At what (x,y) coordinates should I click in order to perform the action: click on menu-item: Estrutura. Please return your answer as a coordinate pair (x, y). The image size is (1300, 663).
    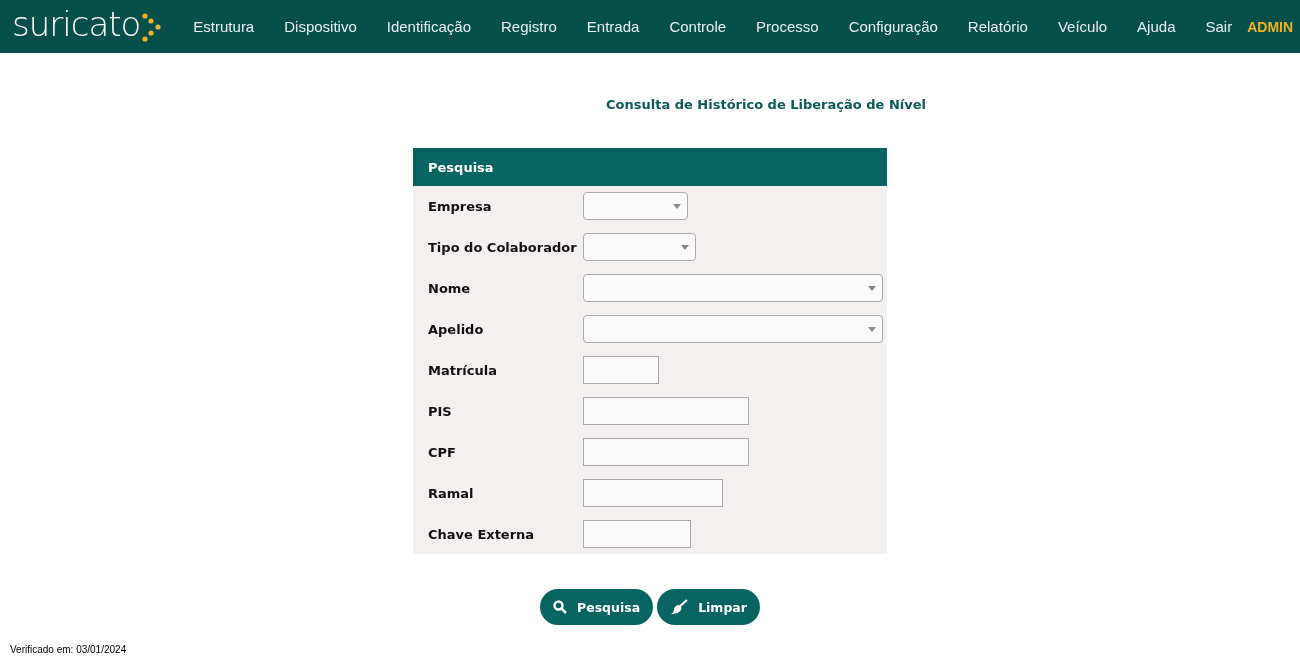
    Looking at the image, I should click on (224, 26).